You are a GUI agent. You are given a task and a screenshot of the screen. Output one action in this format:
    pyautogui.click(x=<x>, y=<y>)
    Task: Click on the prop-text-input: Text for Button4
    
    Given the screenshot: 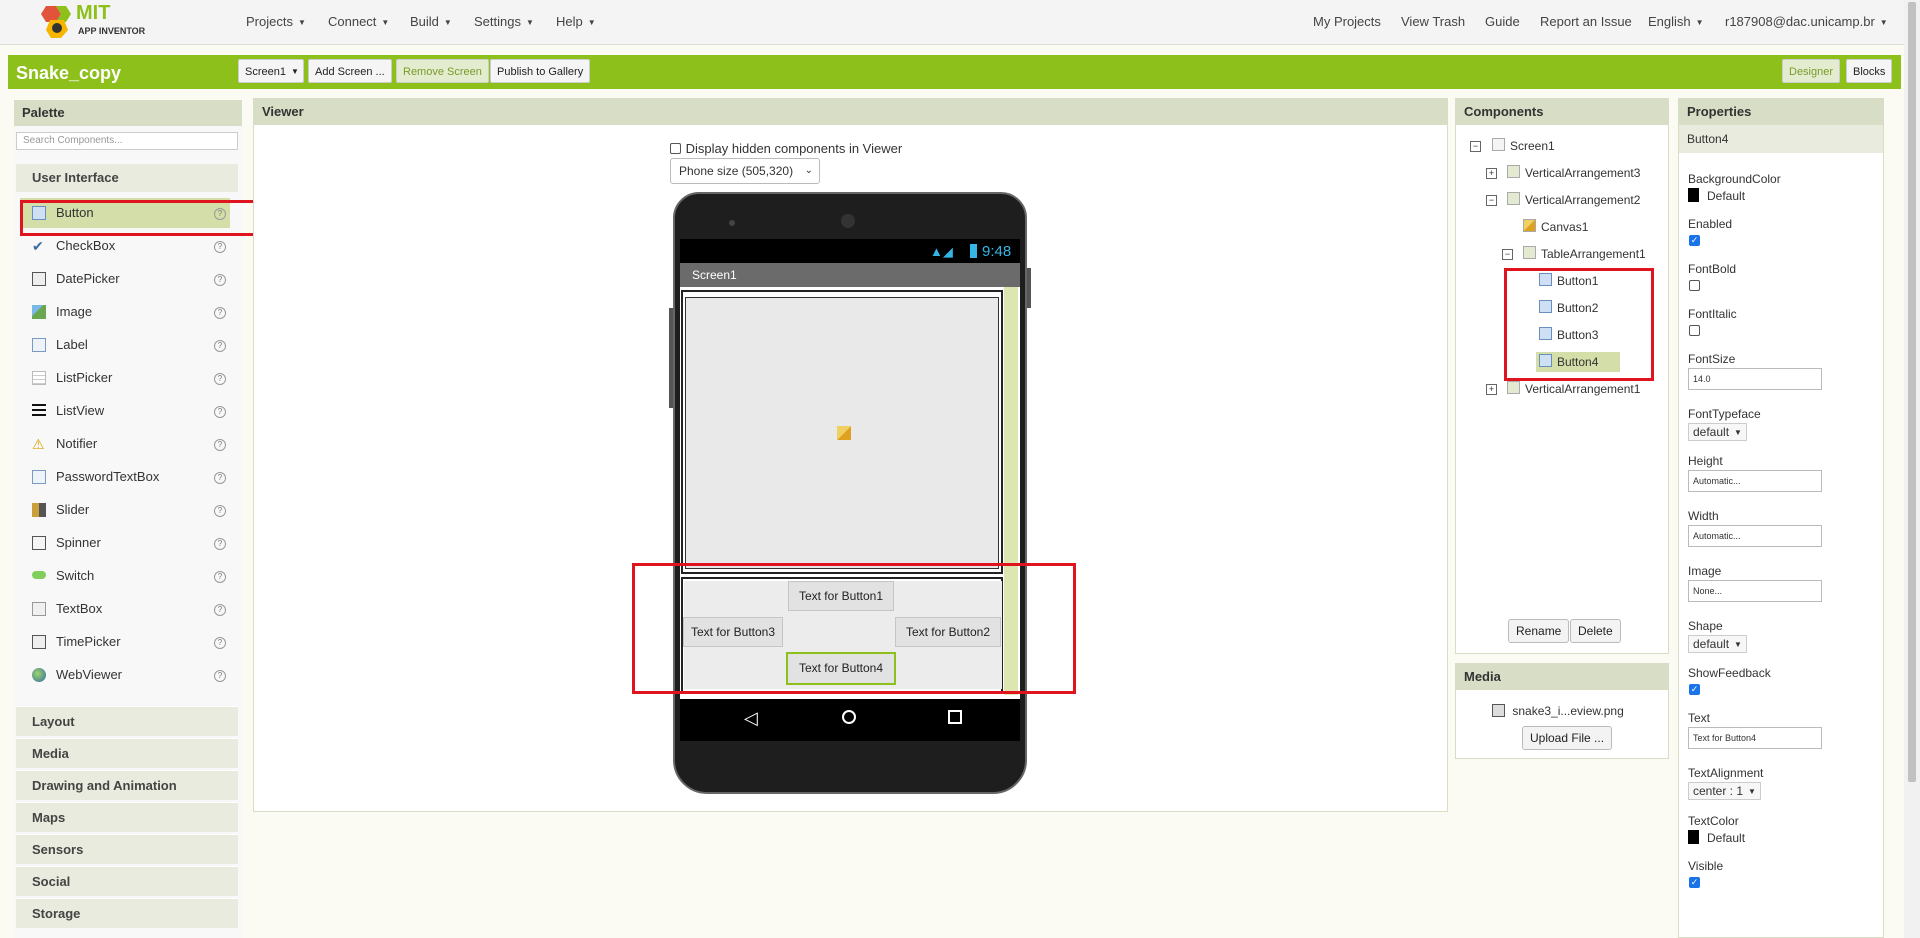 What is the action you would take?
    pyautogui.click(x=1755, y=738)
    